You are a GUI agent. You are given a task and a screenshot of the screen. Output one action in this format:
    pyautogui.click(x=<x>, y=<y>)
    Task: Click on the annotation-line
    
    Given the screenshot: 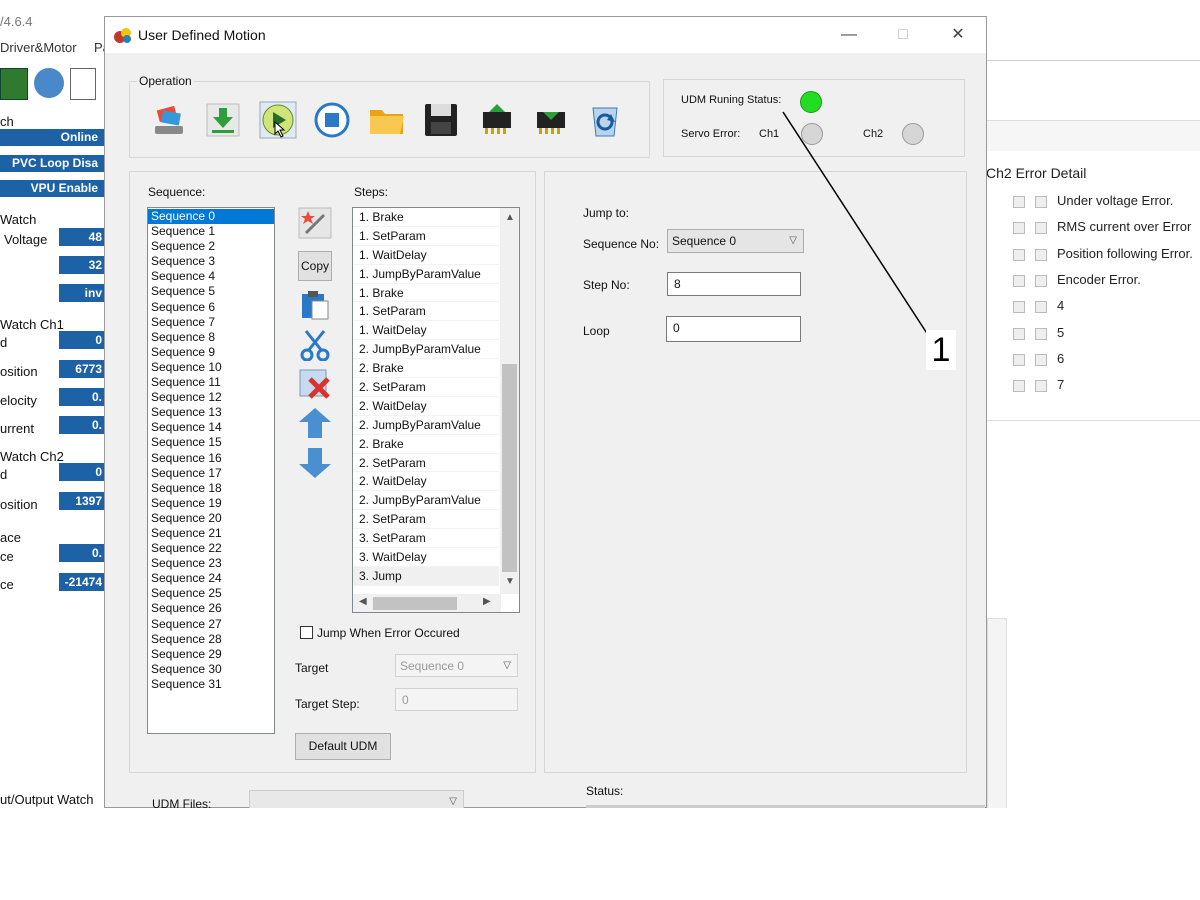 What is the action you would take?
    pyautogui.click(x=856, y=225)
    